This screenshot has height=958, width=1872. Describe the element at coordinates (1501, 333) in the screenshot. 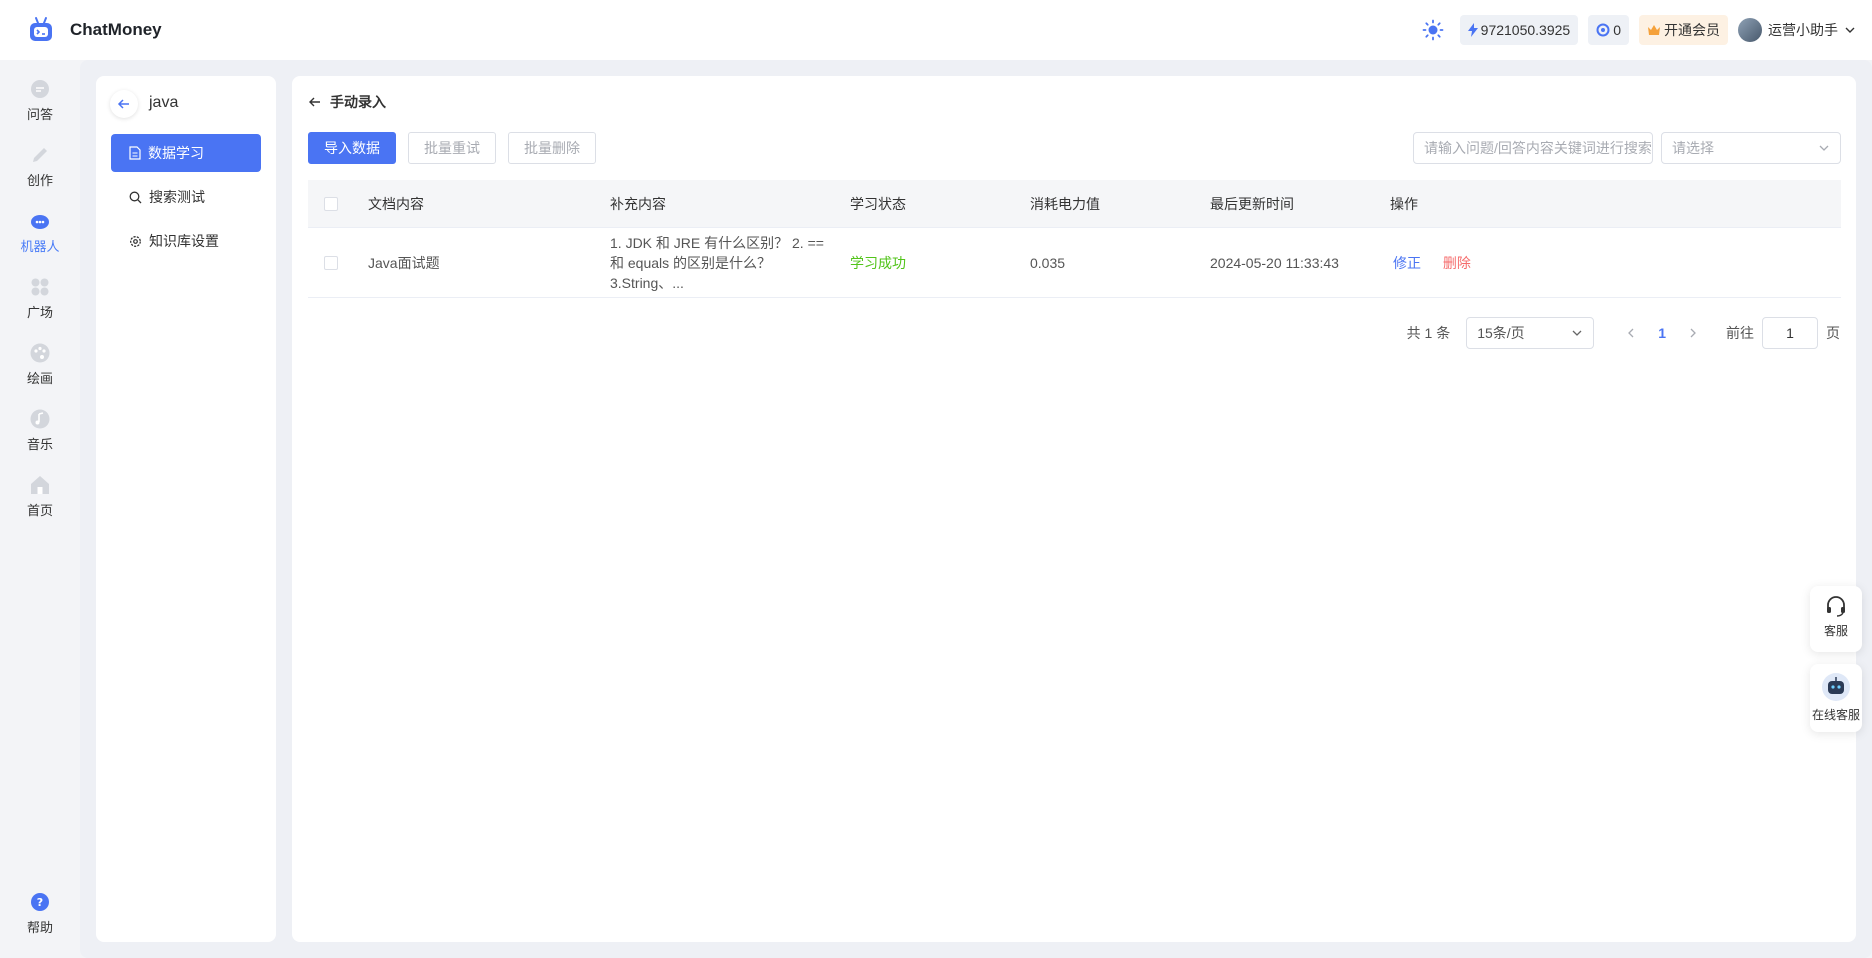

I see `page-size-value: 15条/页` at that location.